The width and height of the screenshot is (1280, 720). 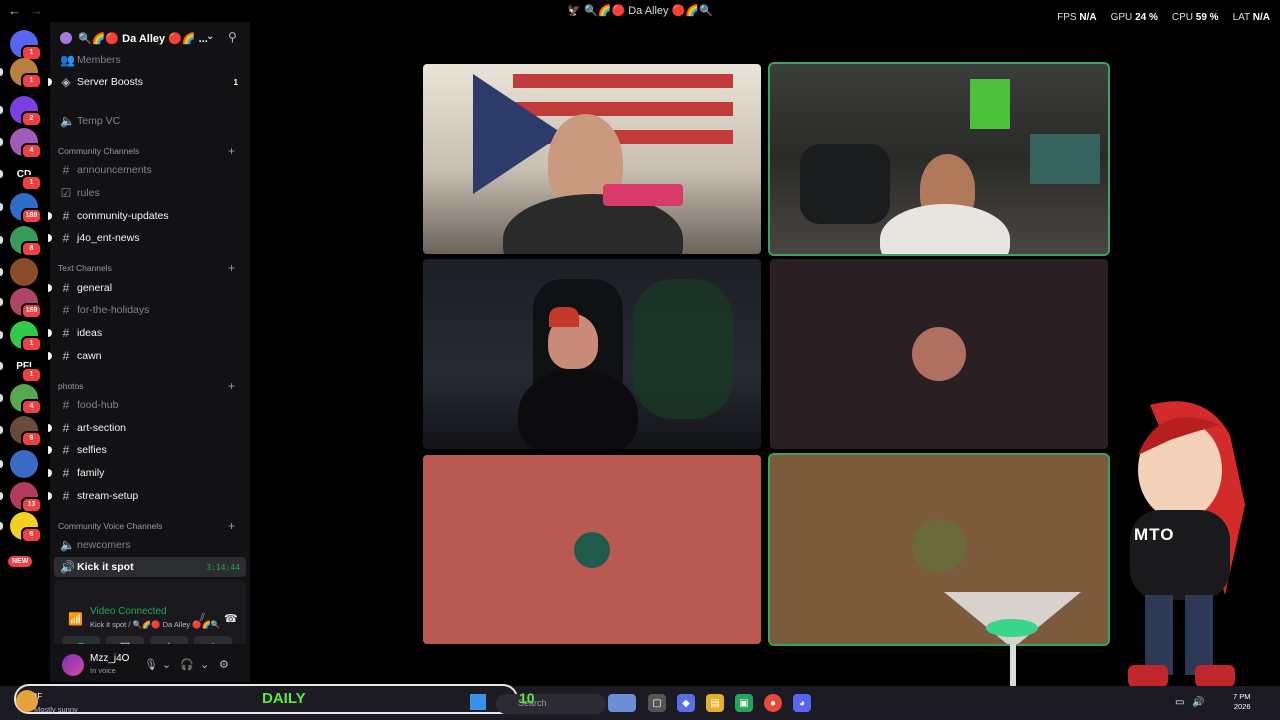 What do you see at coordinates (75, 619) in the screenshot?
I see `signal-icon: 📶` at bounding box center [75, 619].